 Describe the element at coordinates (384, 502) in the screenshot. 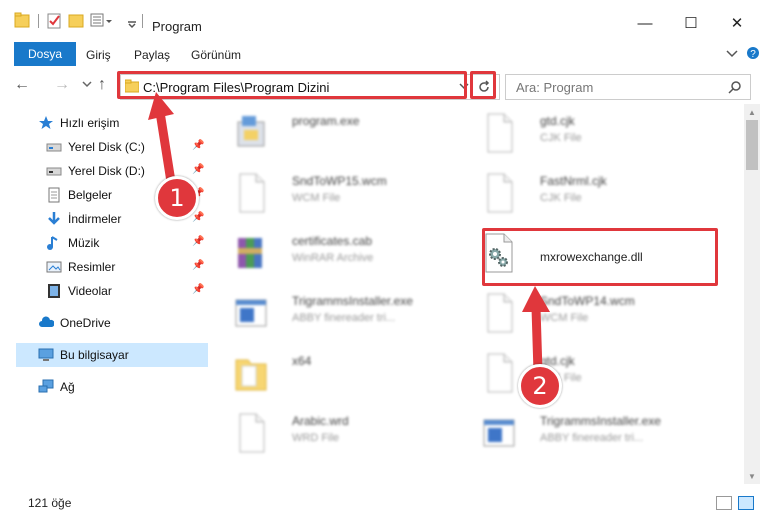

I see `status-bar: 121 öğe` at that location.